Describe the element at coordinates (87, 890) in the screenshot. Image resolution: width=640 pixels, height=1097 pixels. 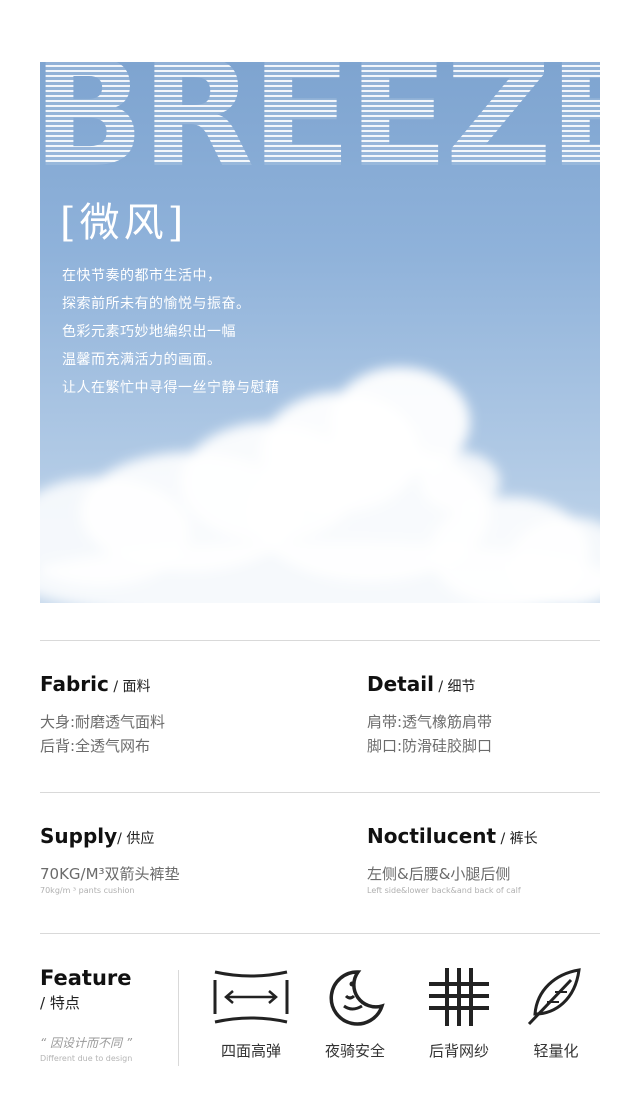
I see `spec-supply-small: 70kg/m ³ pants cushion` at that location.